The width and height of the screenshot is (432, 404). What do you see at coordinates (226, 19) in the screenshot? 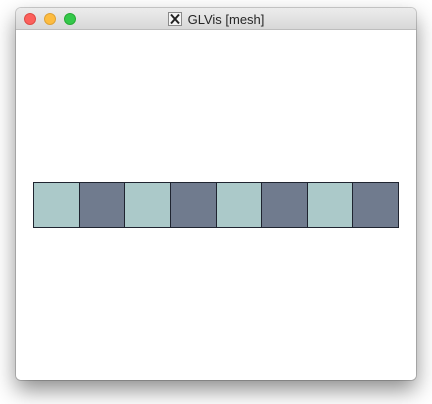
I see `window-title: GLVis [mesh]` at bounding box center [226, 19].